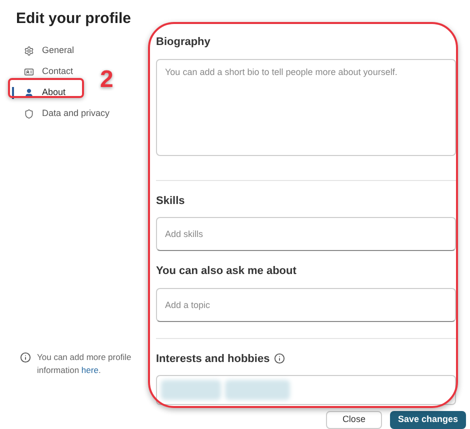 The height and width of the screenshot is (429, 470). I want to click on nav-item: General, so click(81, 50).